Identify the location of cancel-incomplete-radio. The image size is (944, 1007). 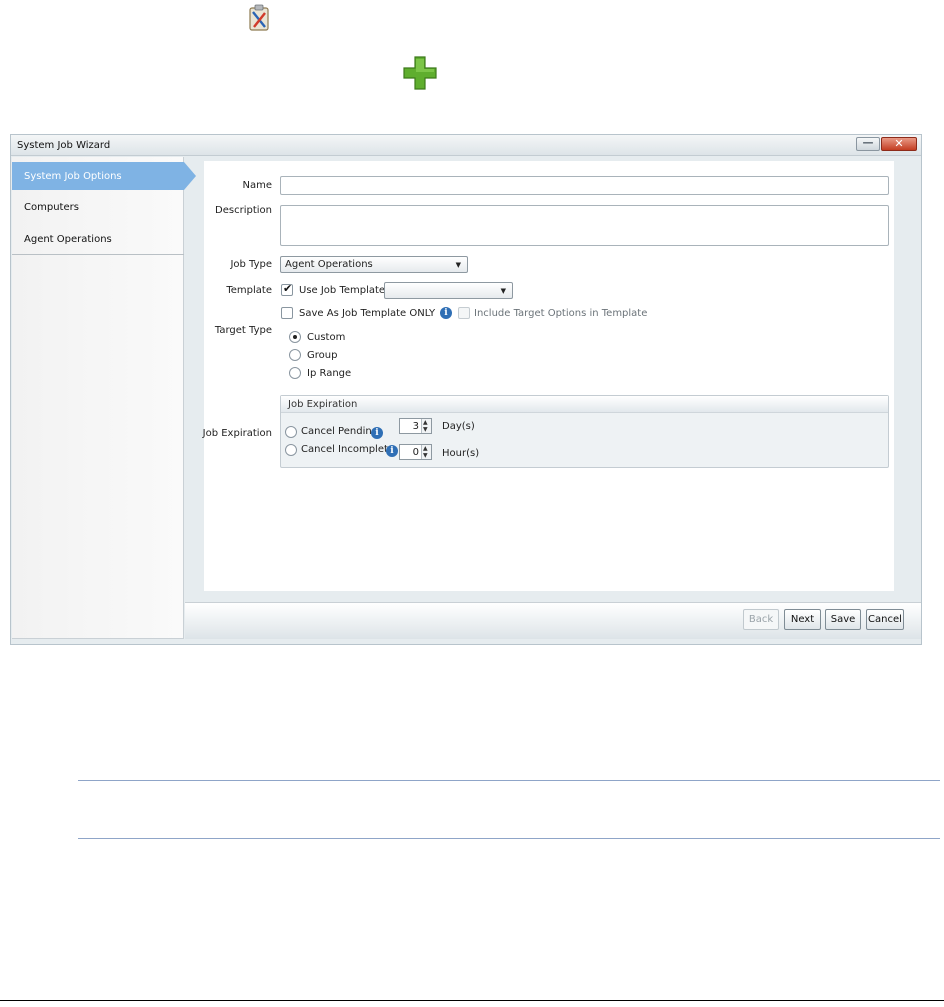
(291, 450).